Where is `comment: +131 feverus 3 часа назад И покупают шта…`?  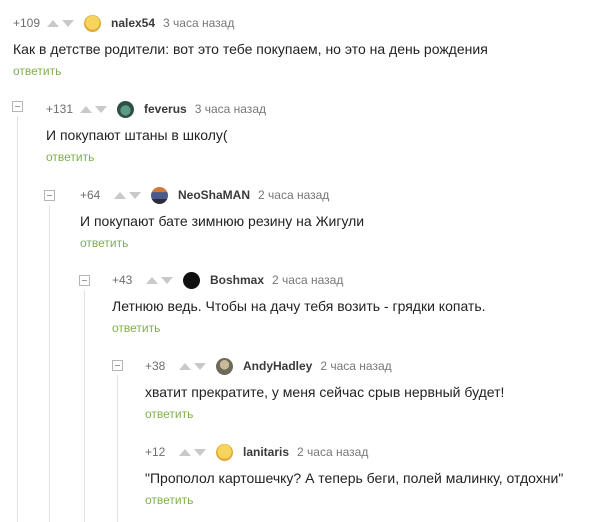 comment: +131 feverus 3 часа назад И покупают шта… is located at coordinates (156, 133).